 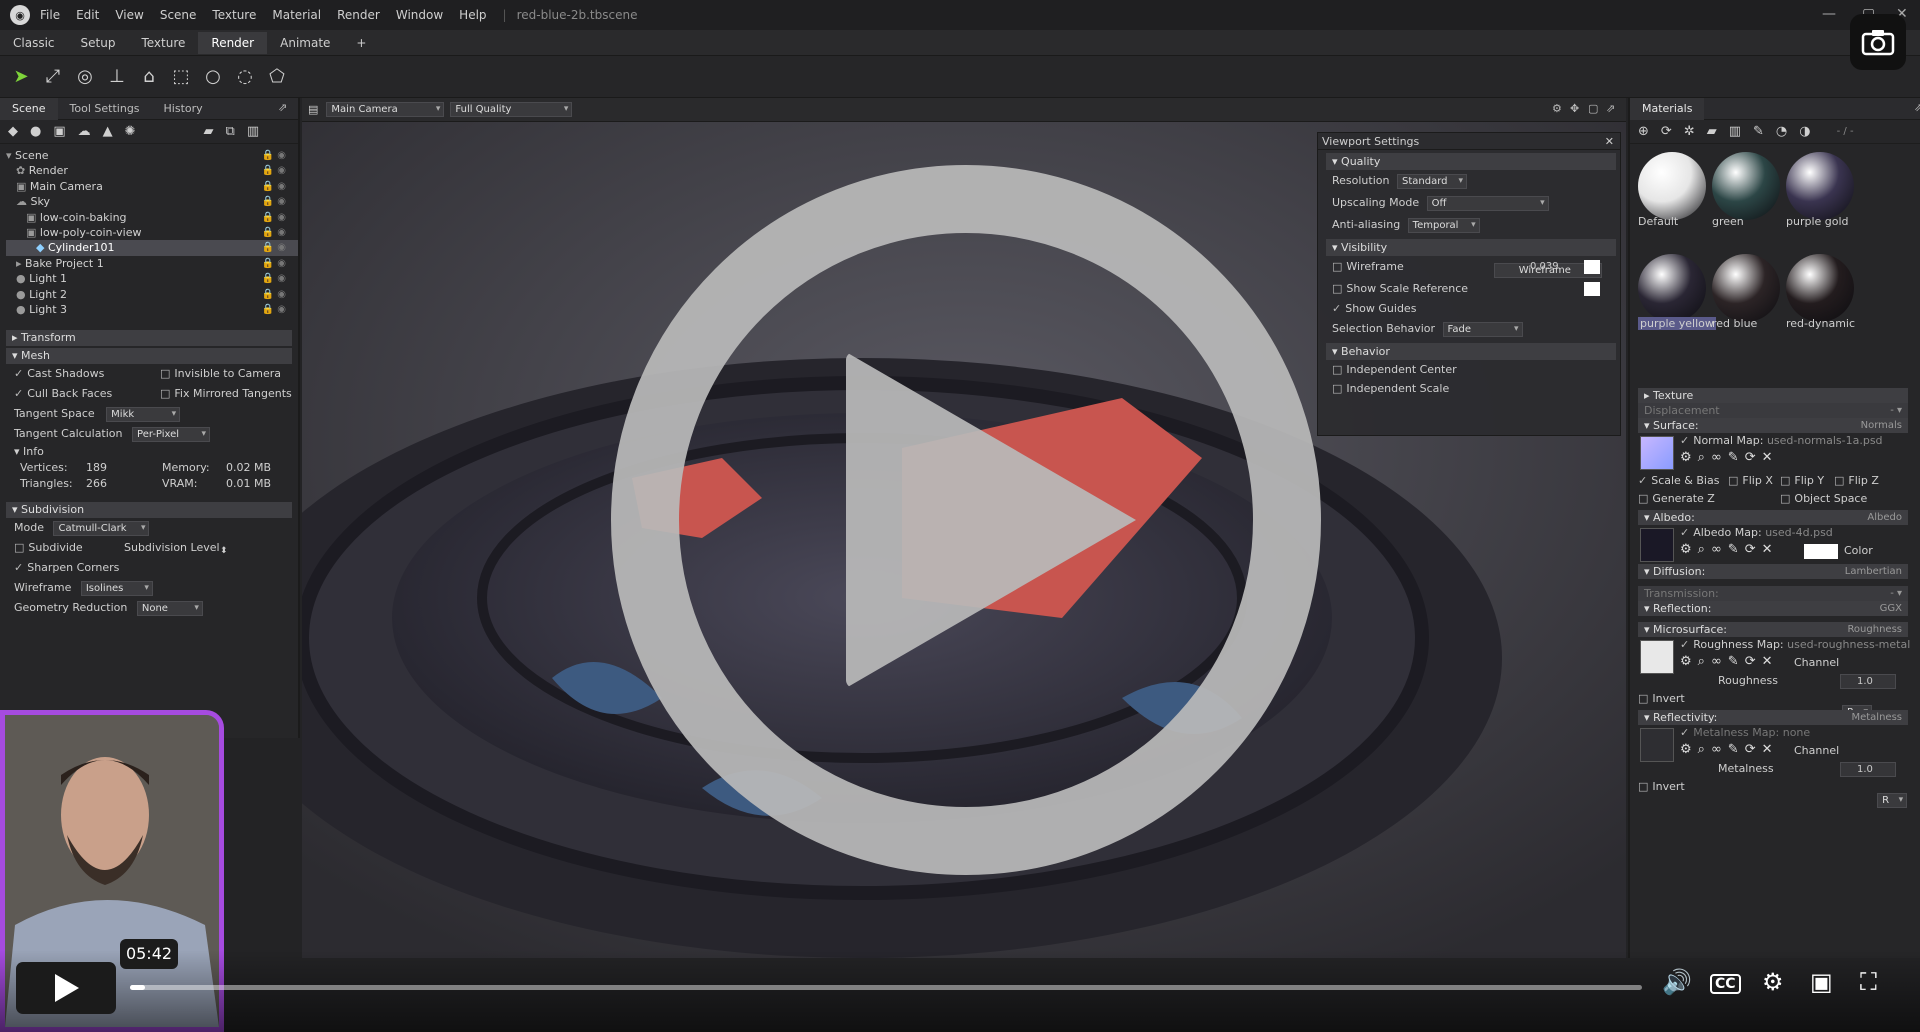 I want to click on albedo-map-file: used-4d.psd, so click(x=1799, y=532).